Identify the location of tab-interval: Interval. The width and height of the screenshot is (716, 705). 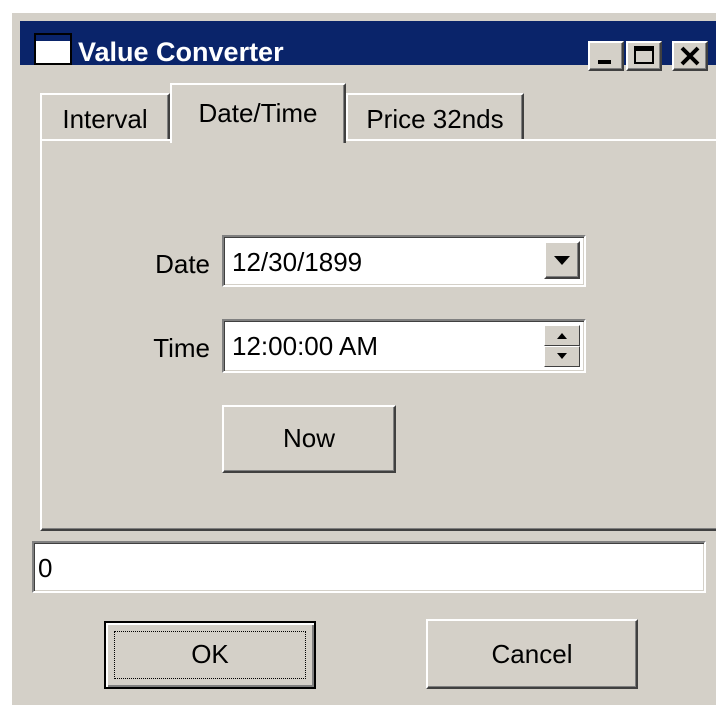
(105, 117).